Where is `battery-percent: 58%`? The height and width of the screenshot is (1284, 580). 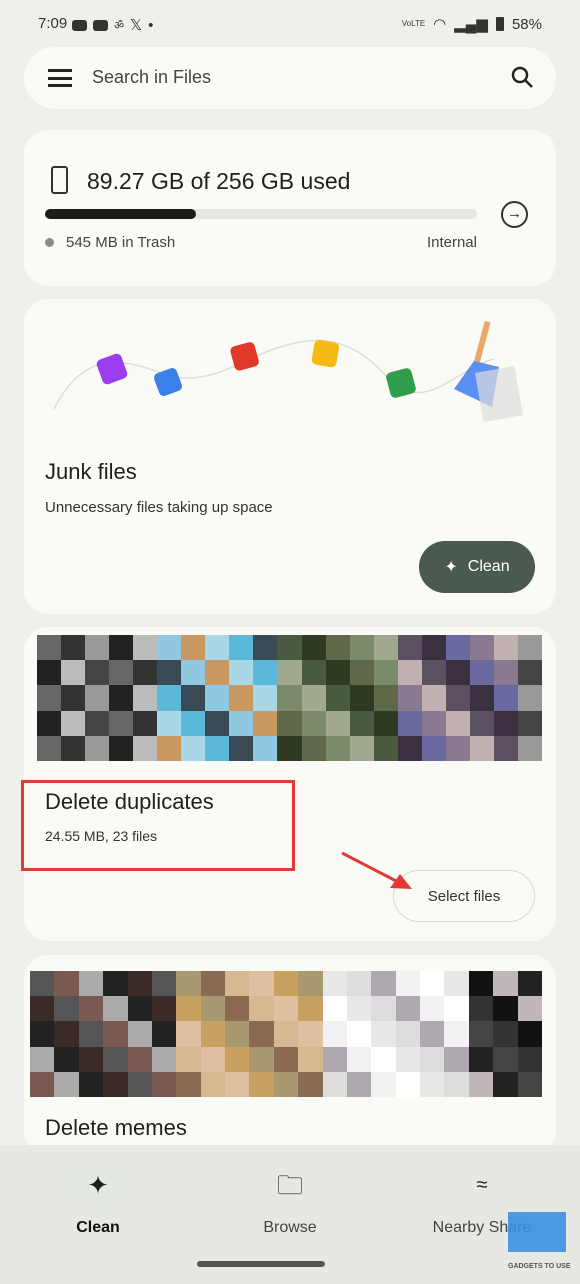 battery-percent: 58% is located at coordinates (526, 24).